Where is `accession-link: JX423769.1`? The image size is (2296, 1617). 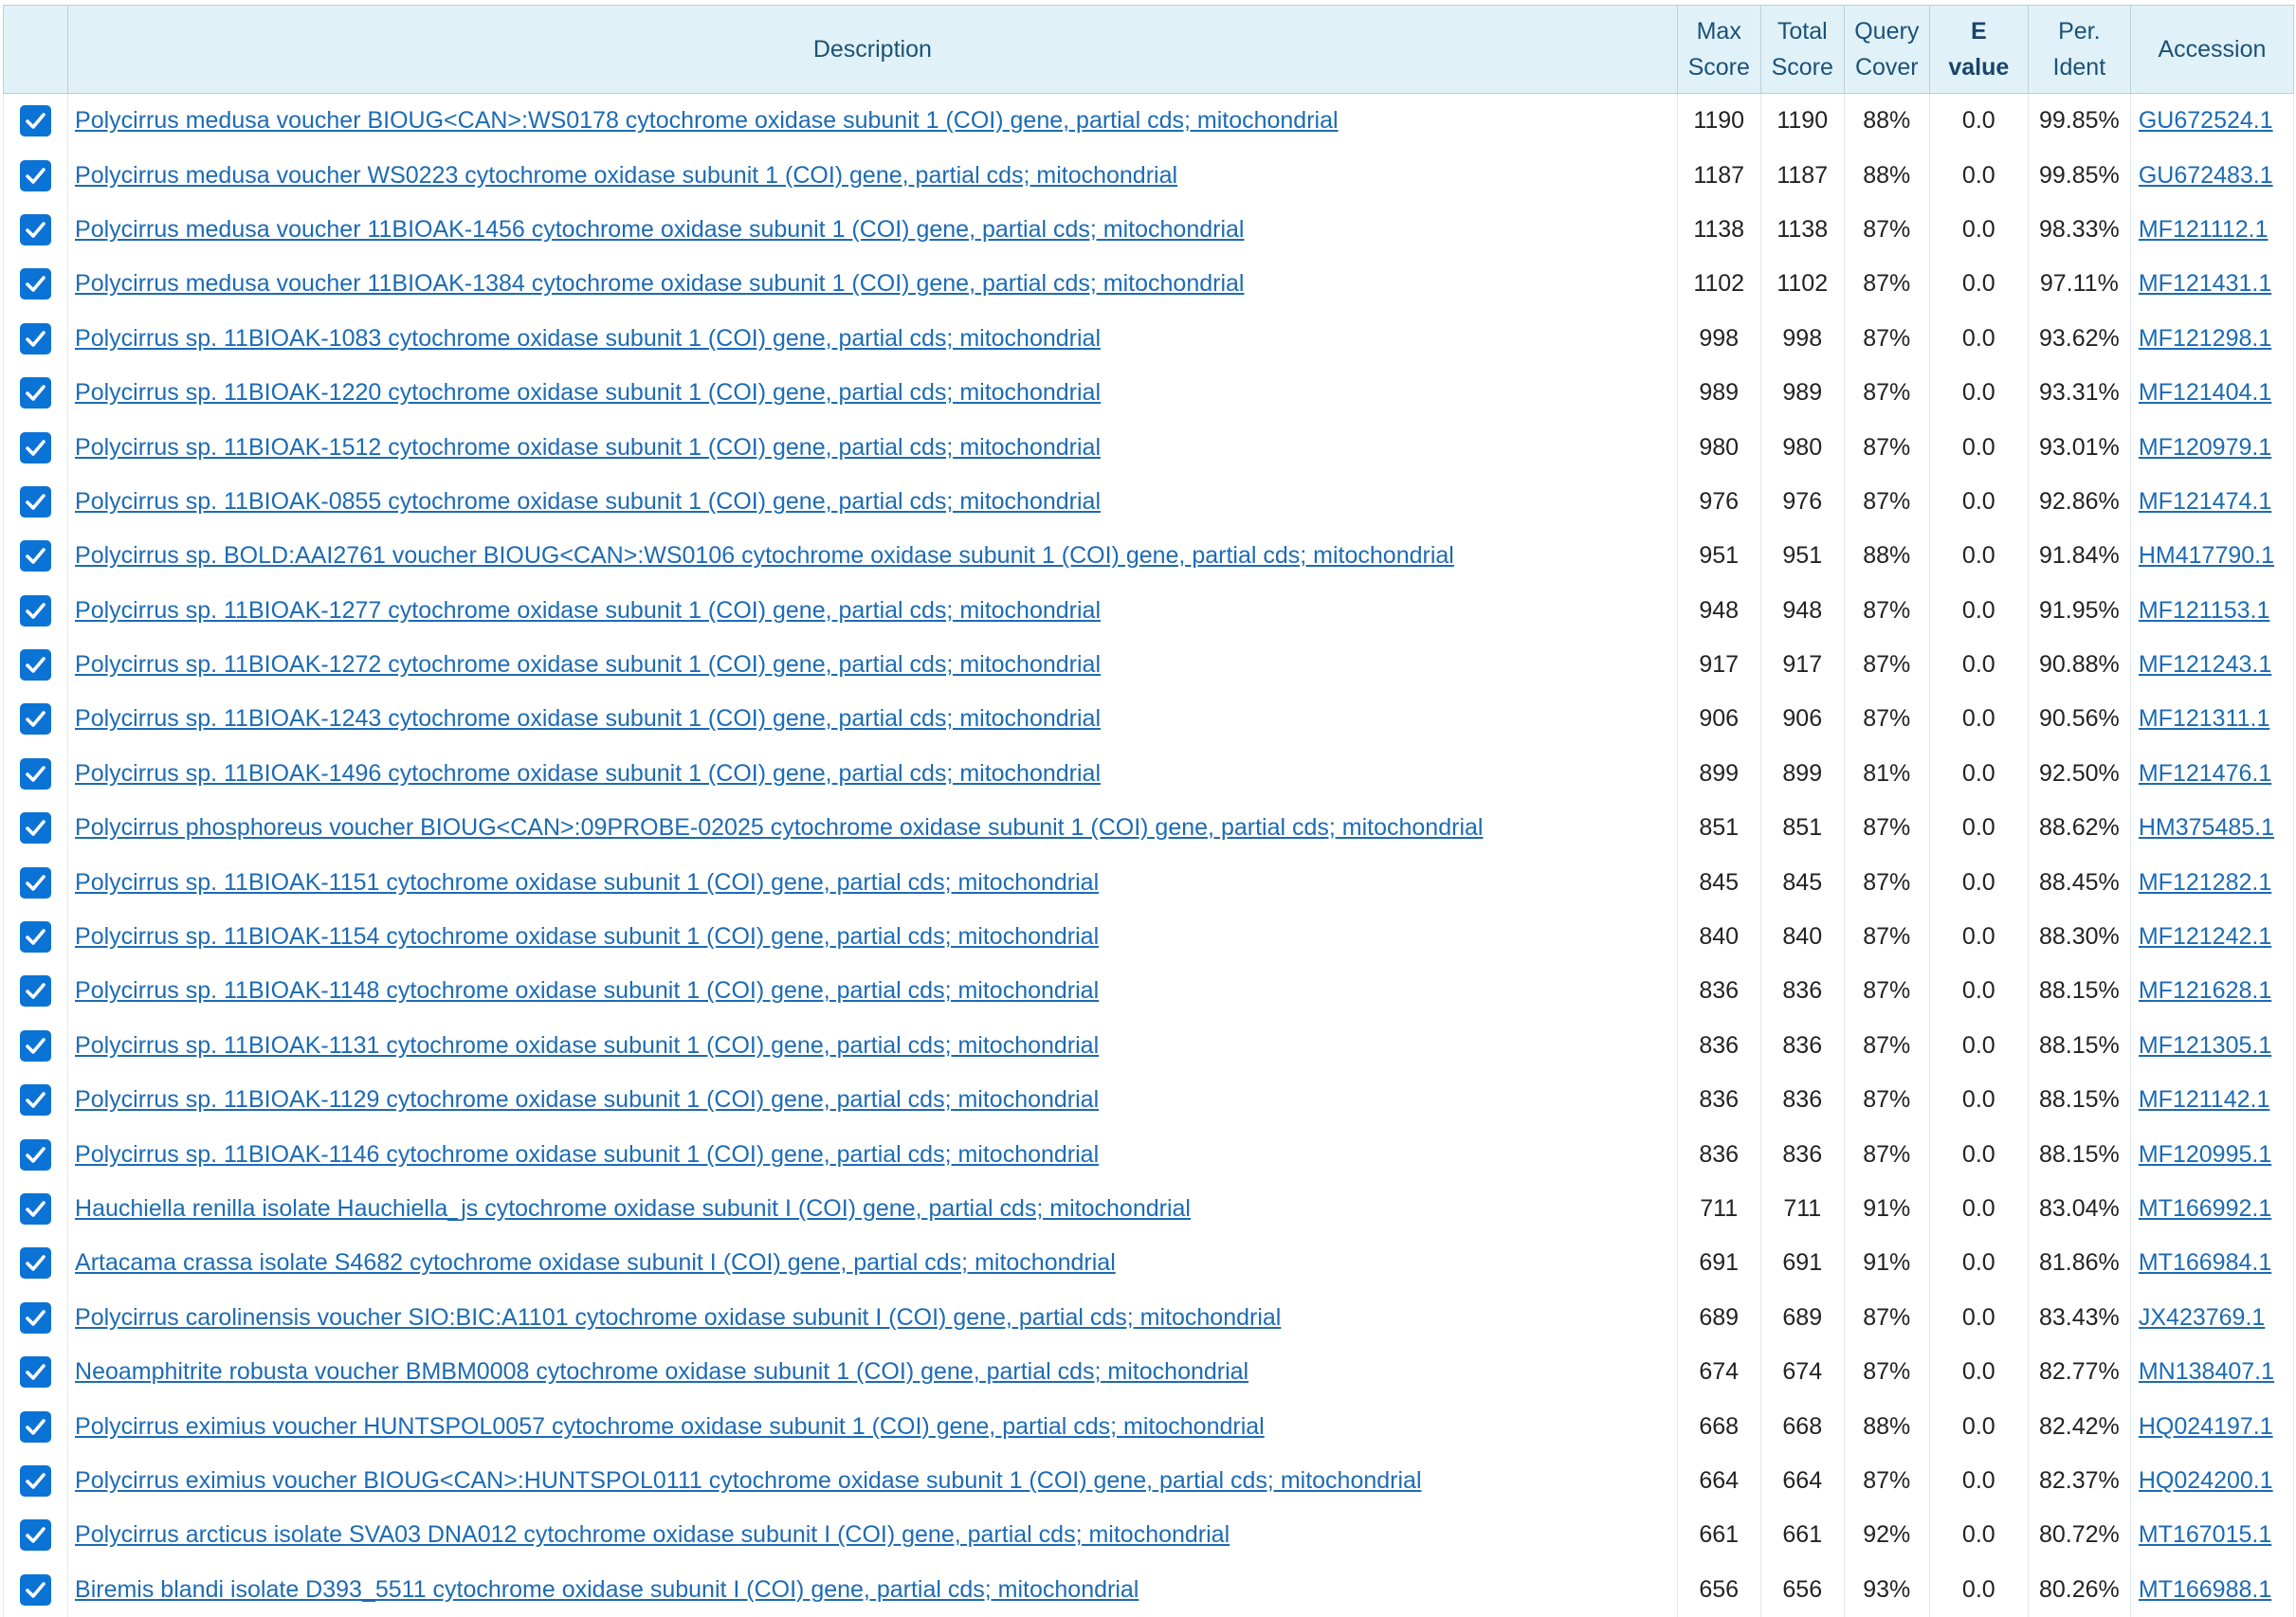 accession-link: JX423769.1 is located at coordinates (2202, 1317).